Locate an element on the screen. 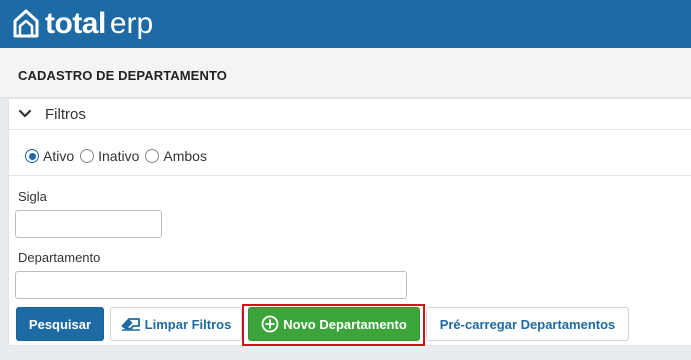 This screenshot has height=360, width=691. radio-ativo-circle is located at coordinates (32, 156).